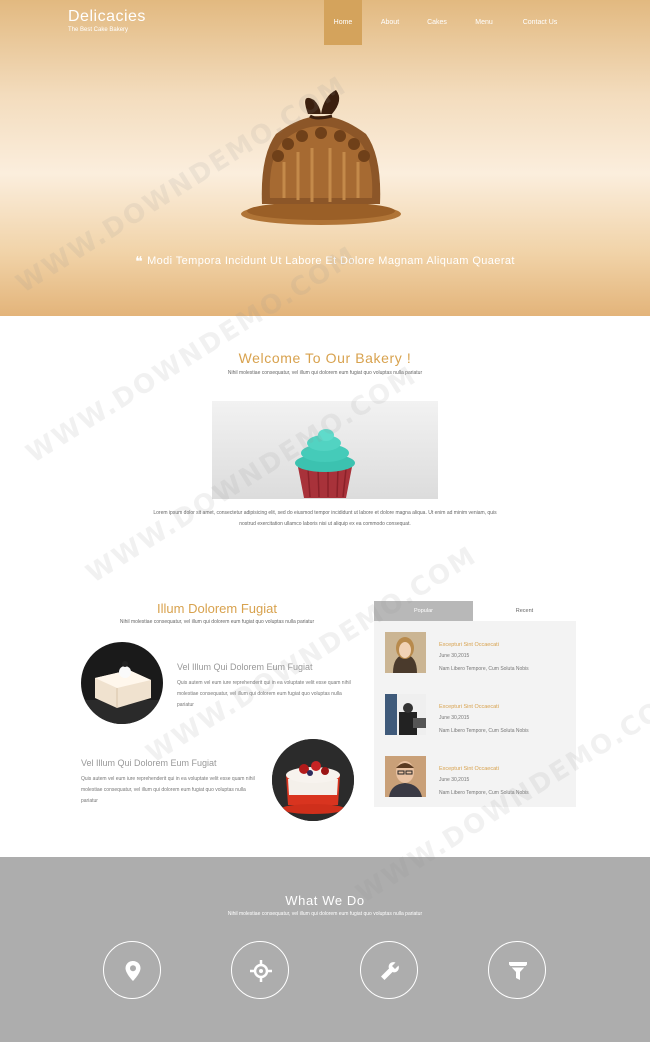 This screenshot has width=650, height=1042. Describe the element at coordinates (149, 763) in the screenshot. I see `feature-title-2: Vel Illum Qui Dolorem Eum Fugiat` at that location.